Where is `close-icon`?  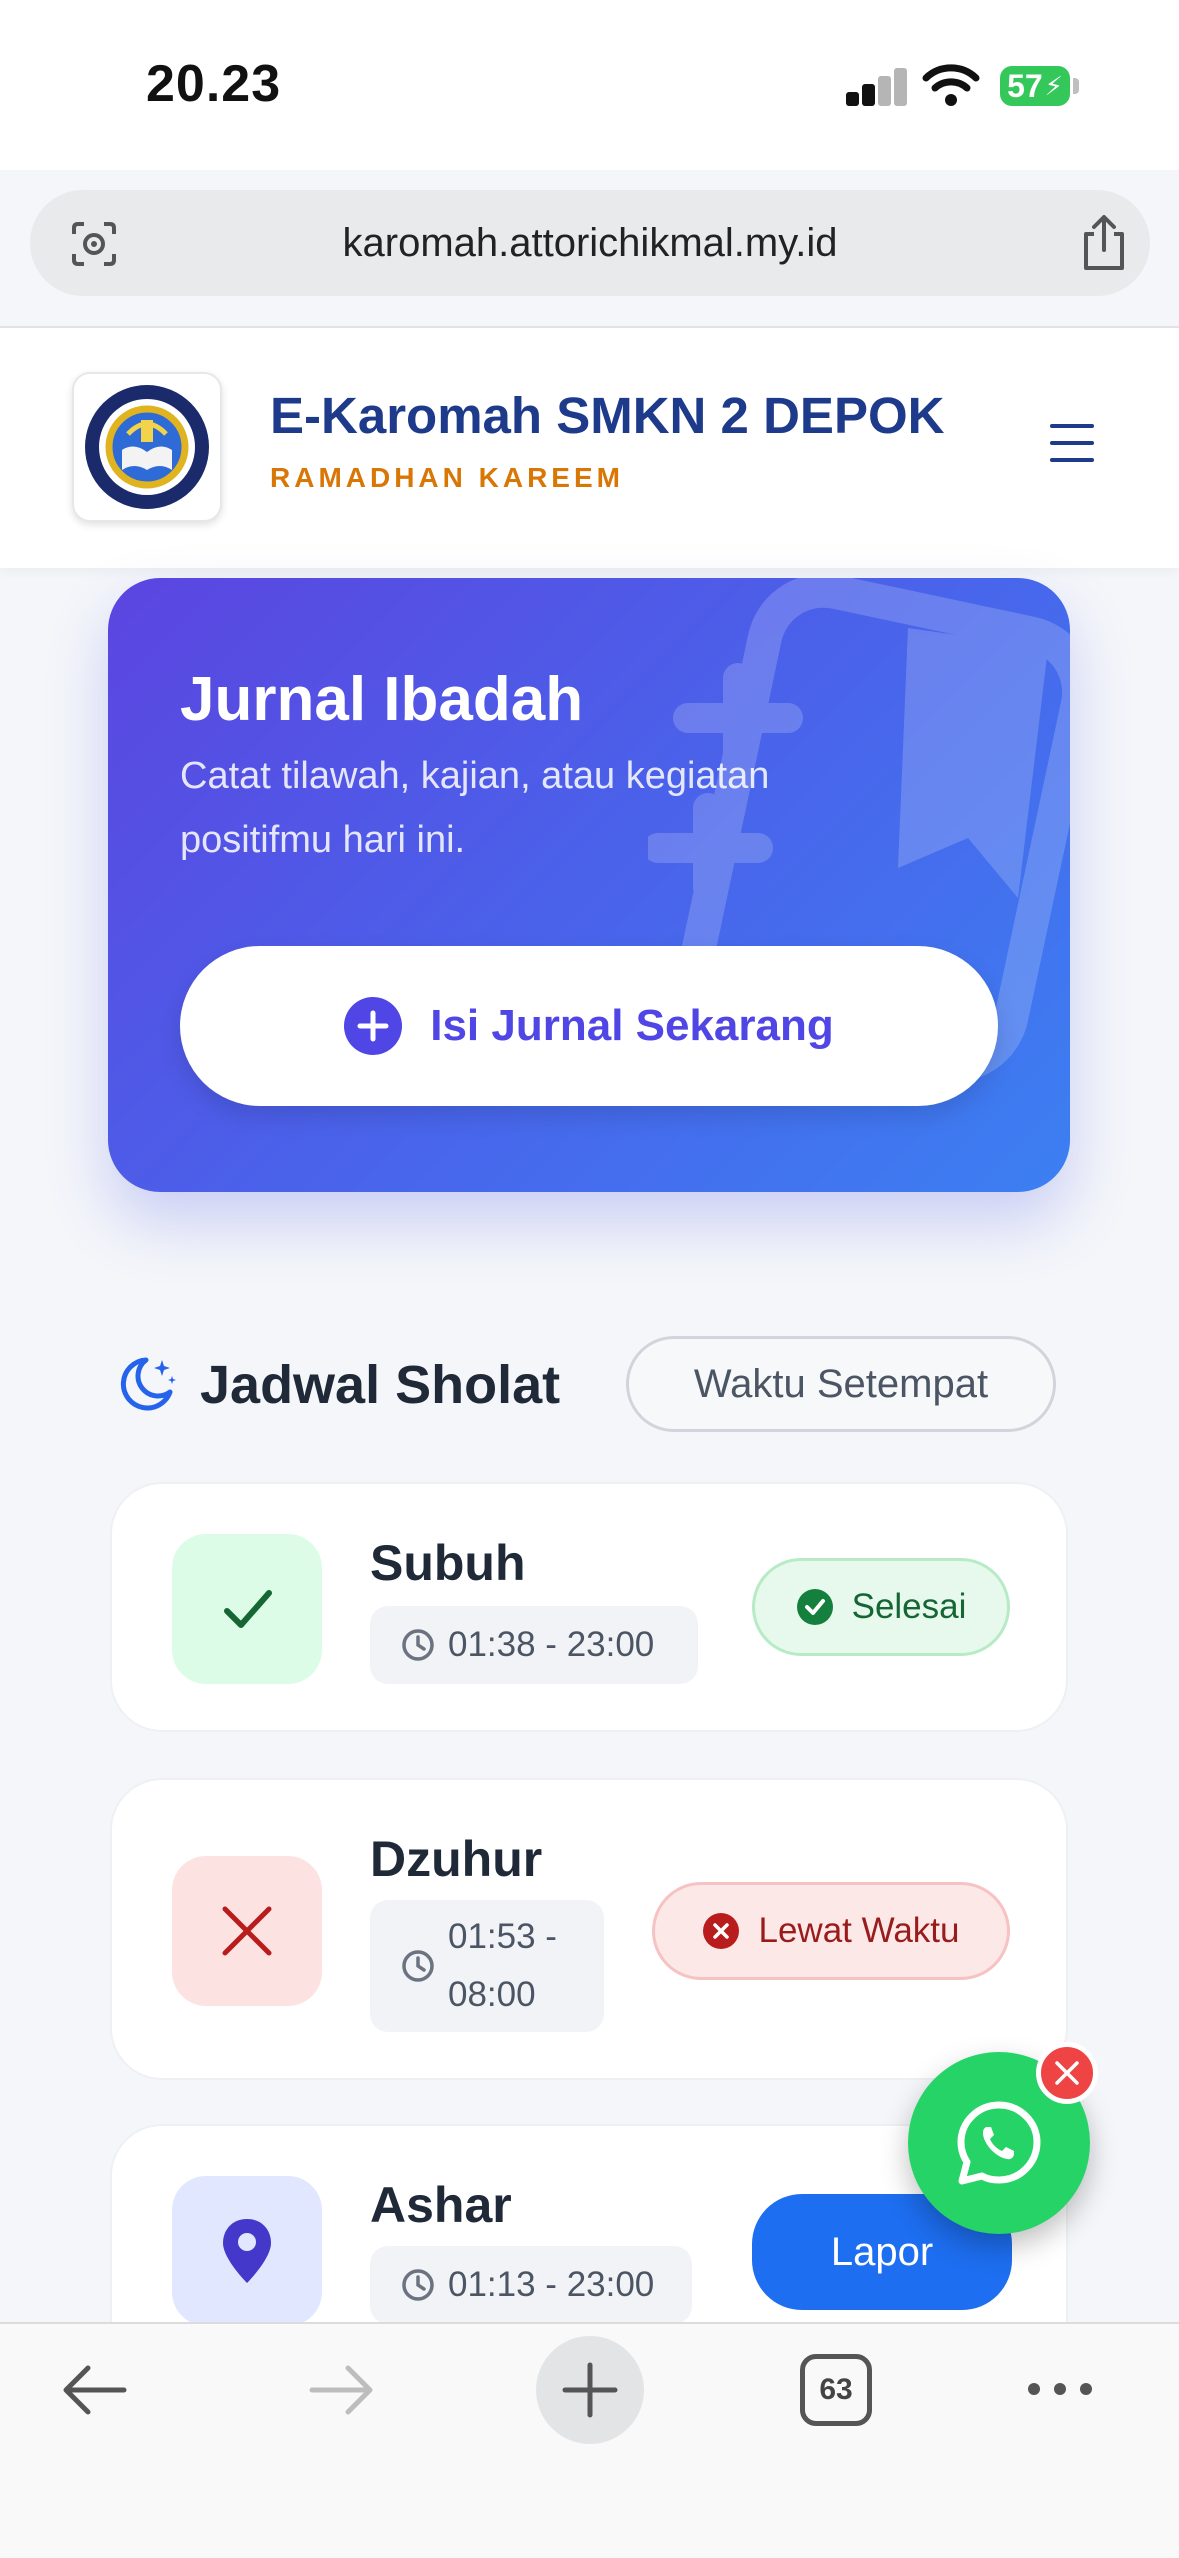
close-icon is located at coordinates (1067, 2073).